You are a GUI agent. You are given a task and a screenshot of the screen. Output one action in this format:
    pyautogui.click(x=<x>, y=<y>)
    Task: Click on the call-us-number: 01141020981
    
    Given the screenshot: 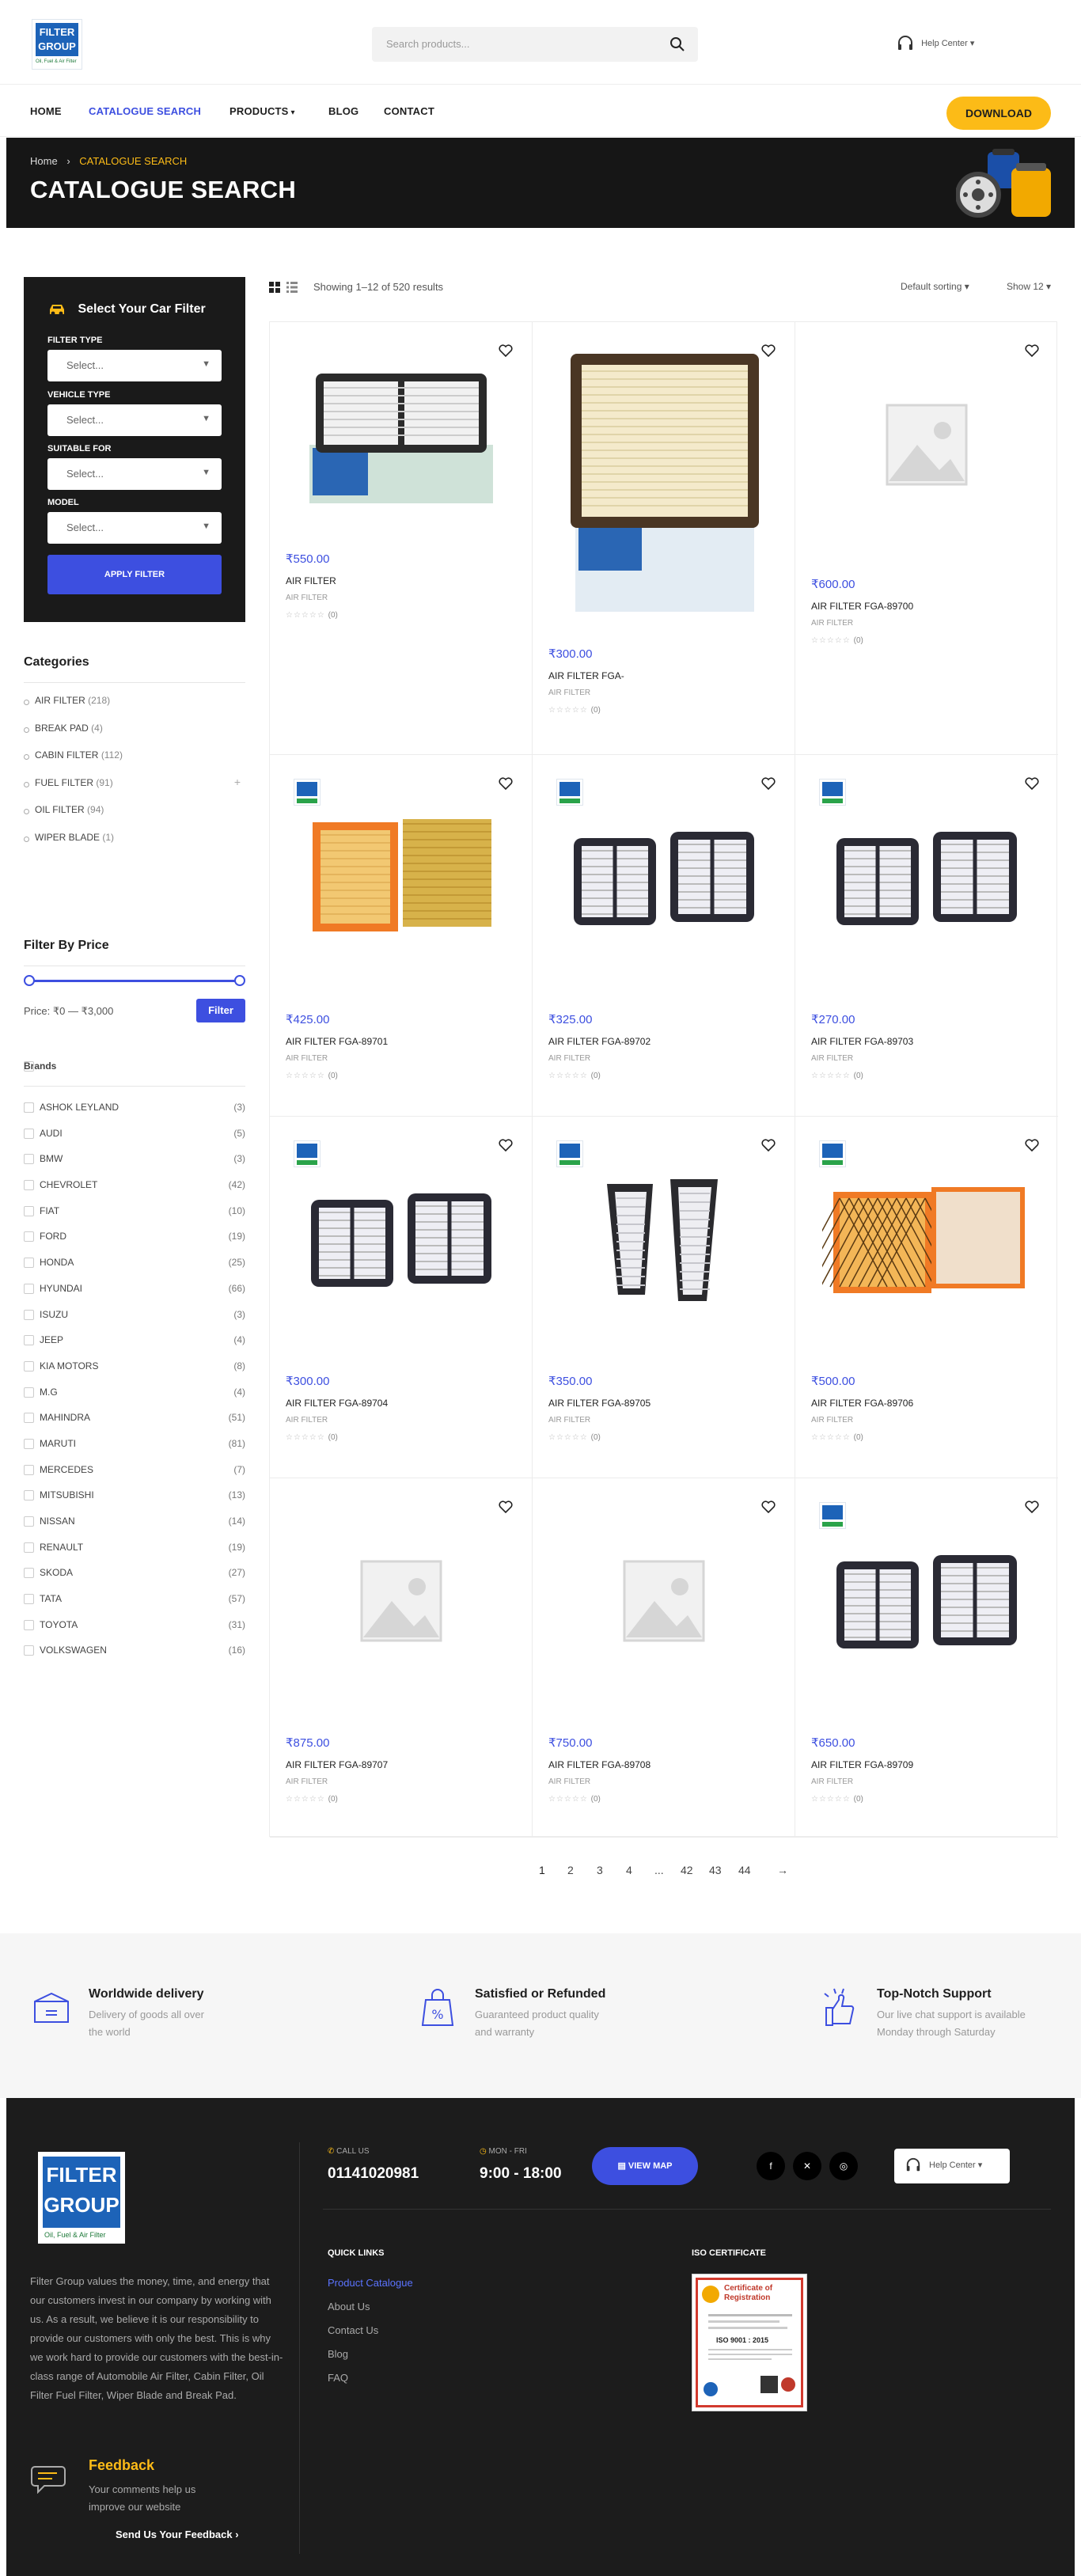 What is the action you would take?
    pyautogui.click(x=373, y=2174)
    